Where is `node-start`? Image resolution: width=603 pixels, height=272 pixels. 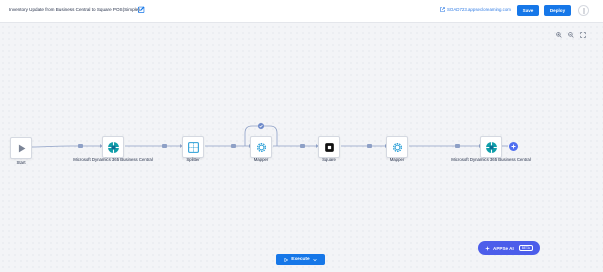 node-start is located at coordinates (21, 148).